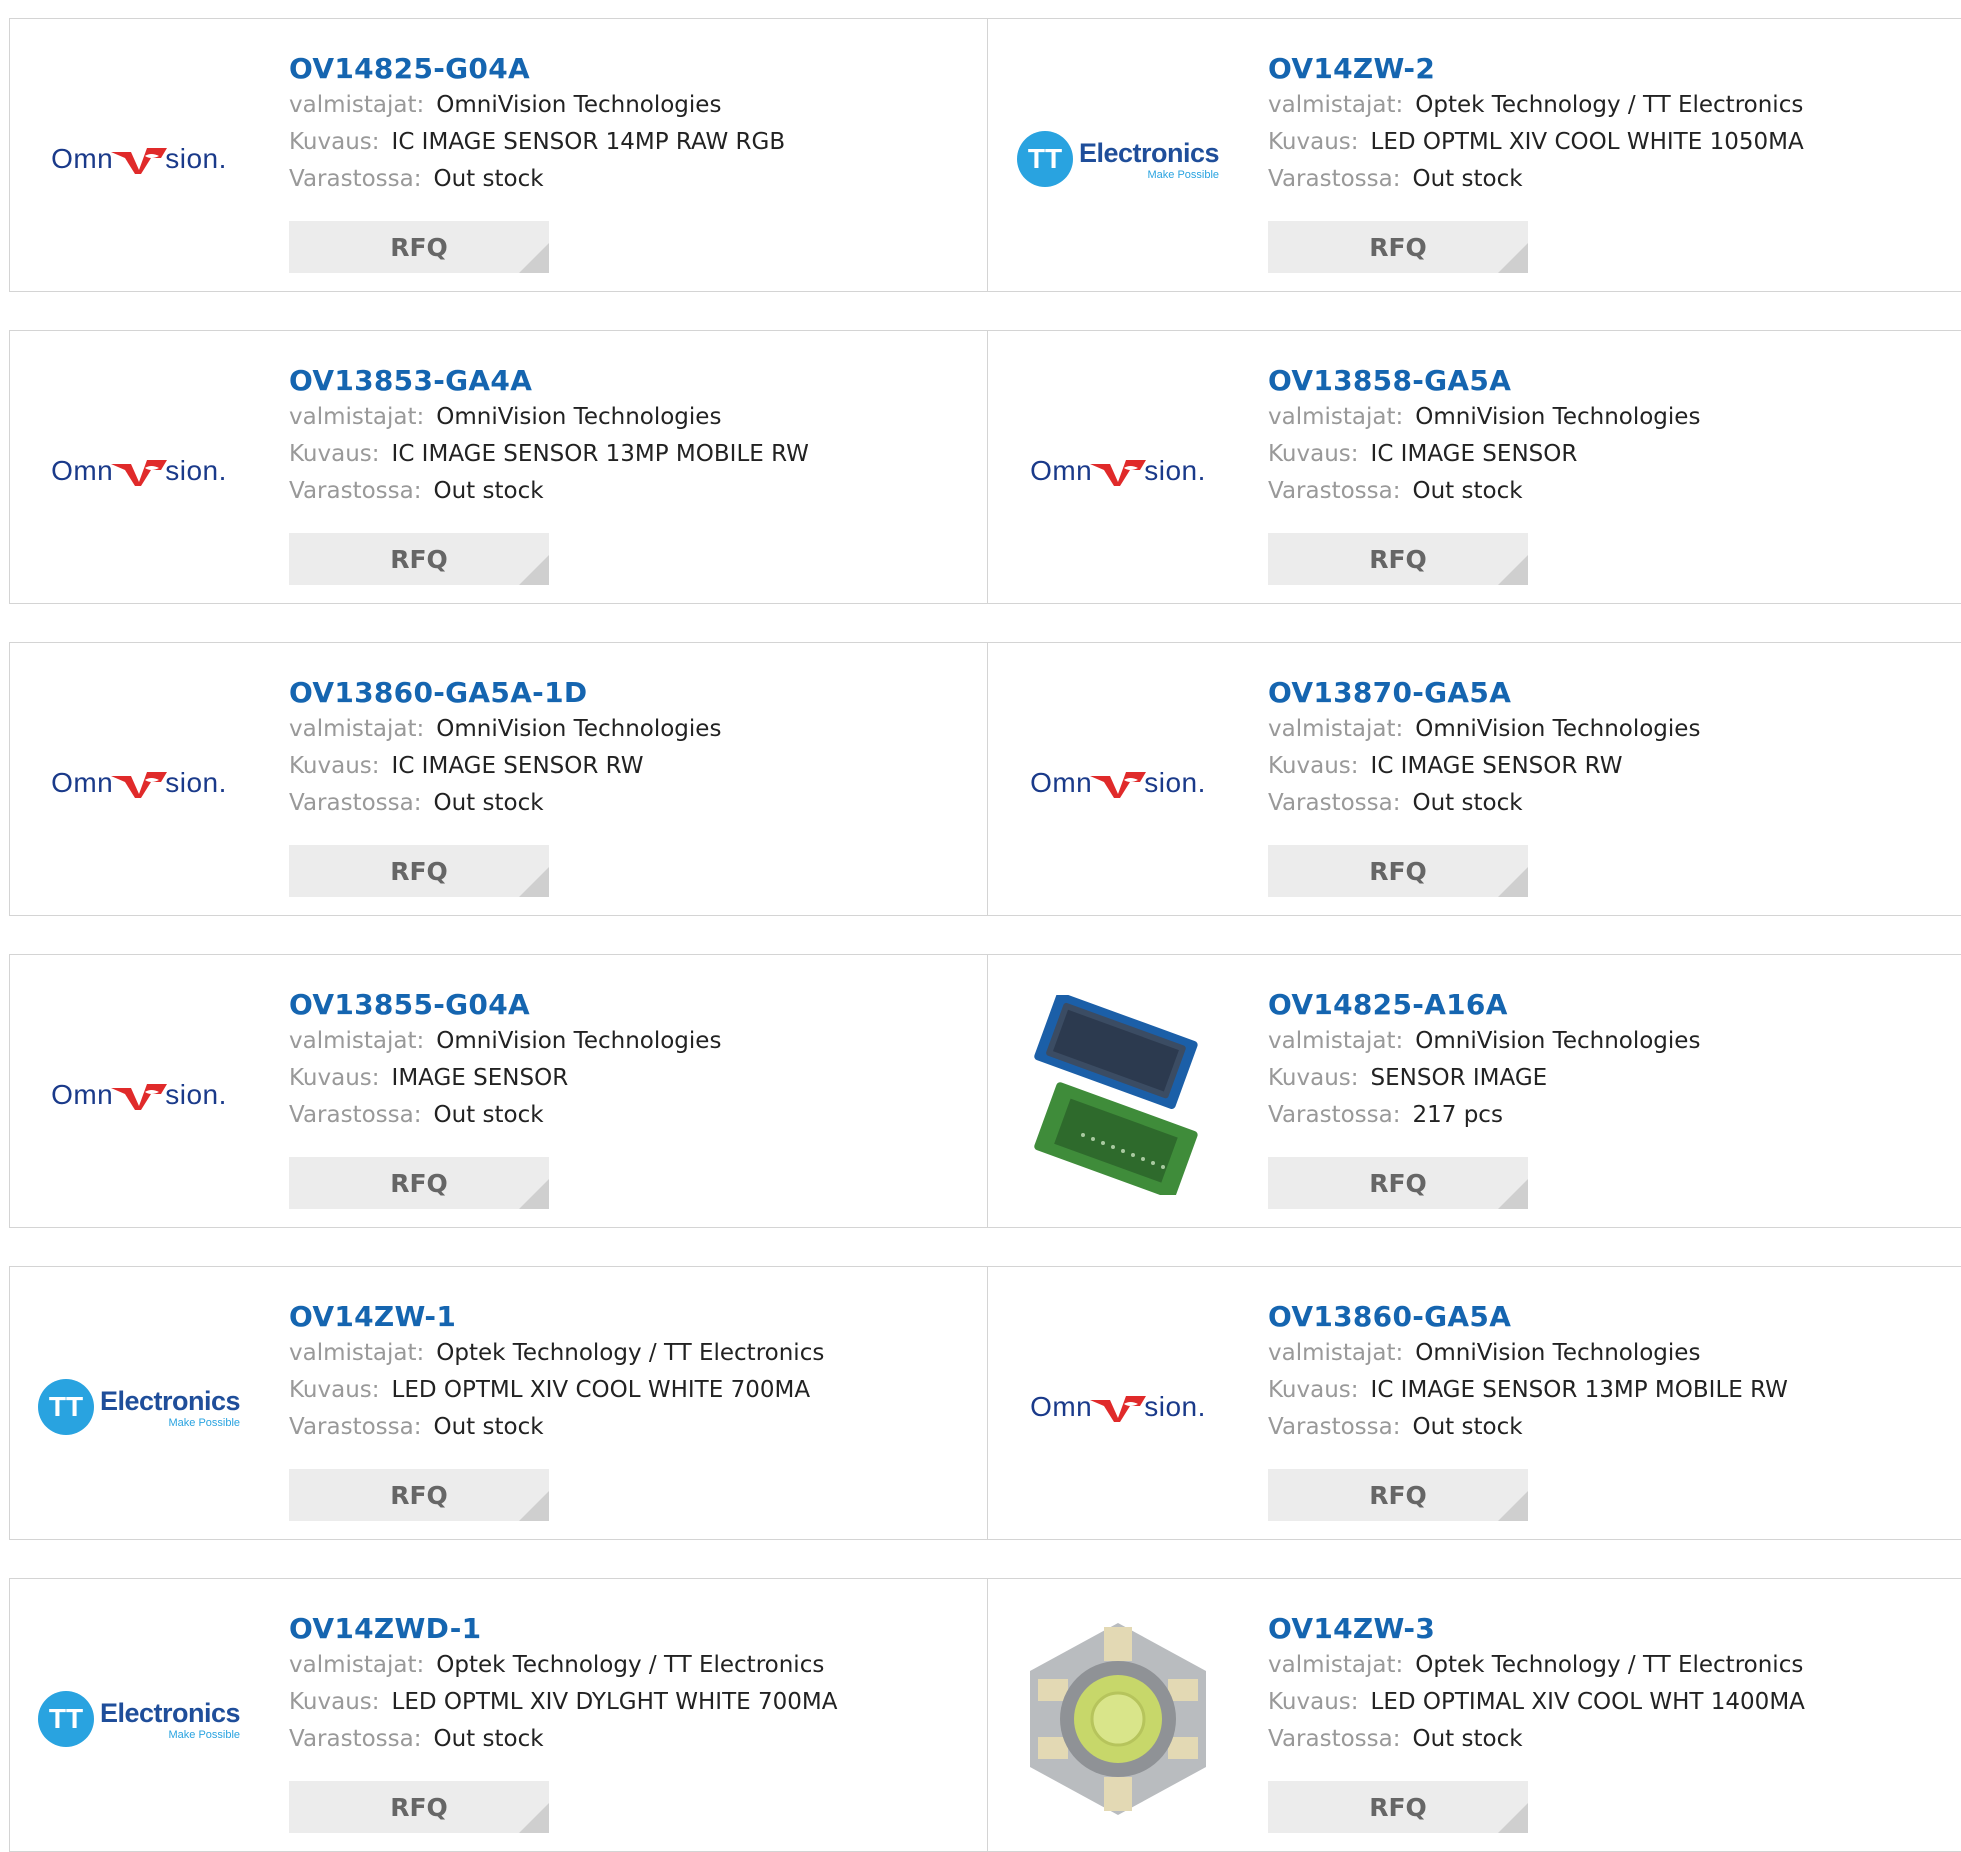  Describe the element at coordinates (505, 693) in the screenshot. I see `part-number-link: OV13860-GA5A-1D` at that location.